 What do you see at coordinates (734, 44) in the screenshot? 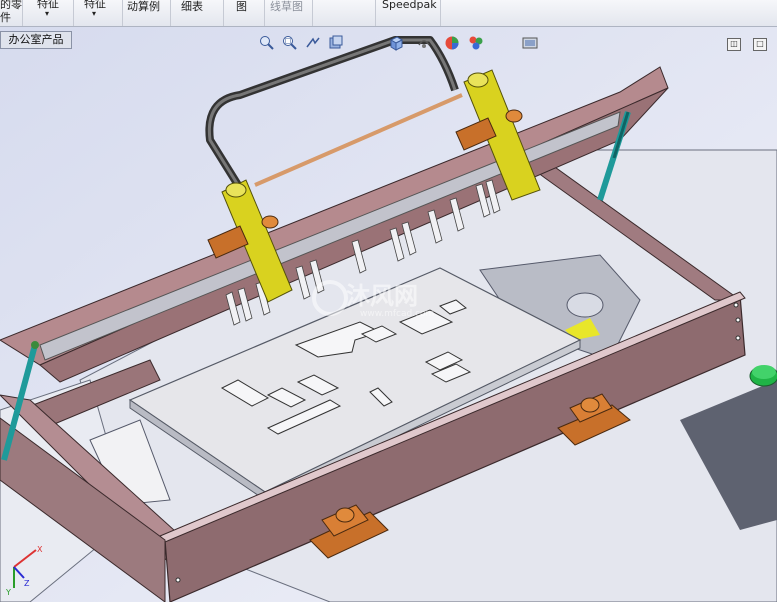
I see `restore-icon: ◫` at bounding box center [734, 44].